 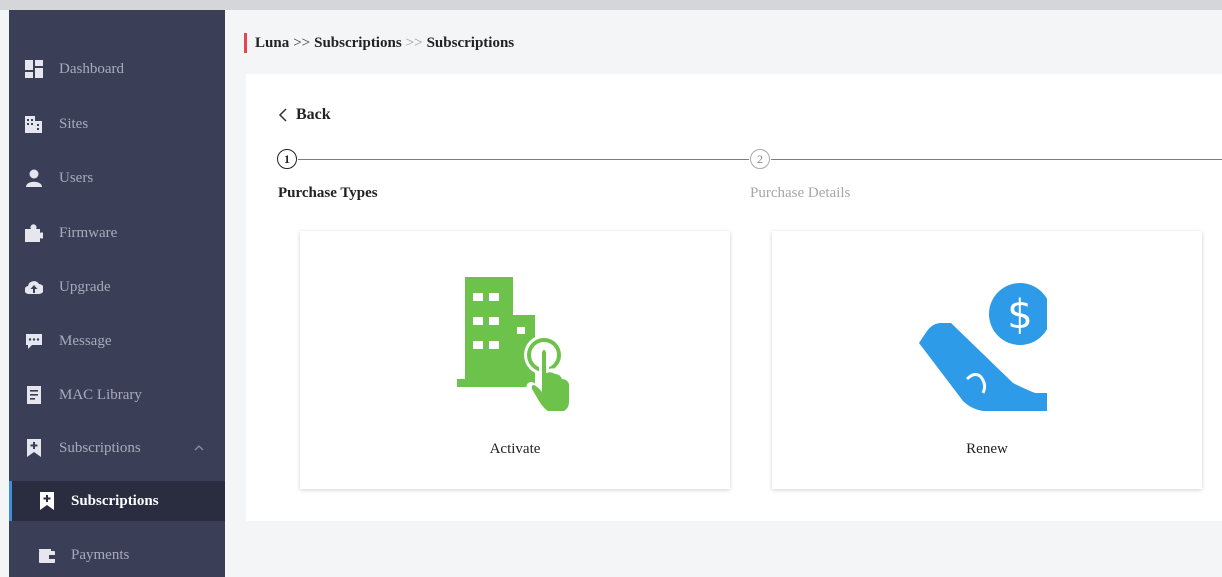 I want to click on breadcrumb-current: Subscriptions, so click(x=470, y=42).